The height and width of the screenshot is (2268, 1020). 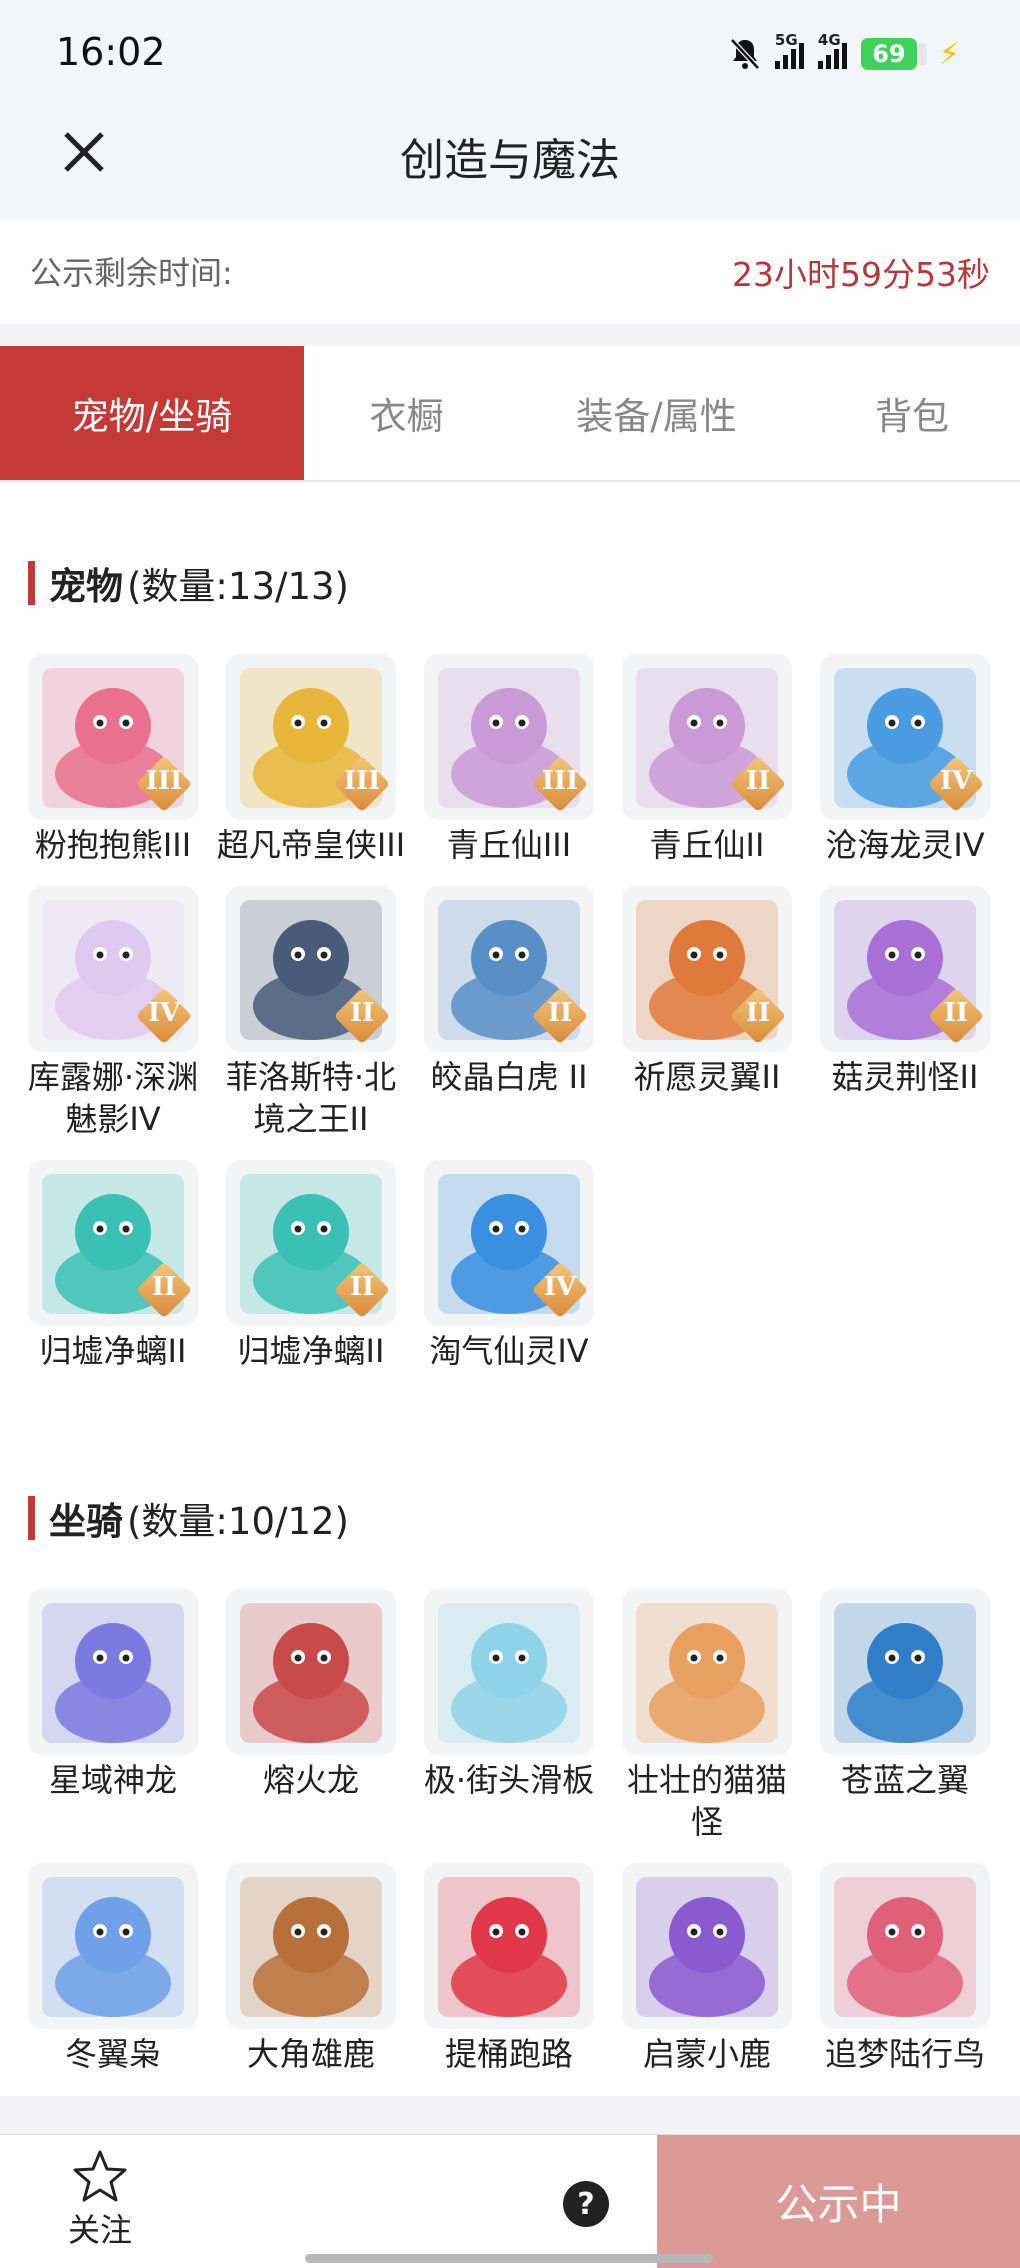 I want to click on mounts-name: 苍蓝之翼, so click(x=904, y=1780).